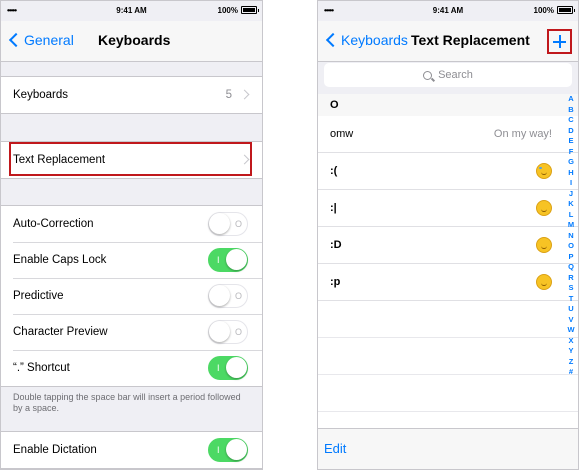 The height and width of the screenshot is (471, 579). Describe the element at coordinates (522, 134) in the screenshot. I see `phrase-text: On my way!` at that location.